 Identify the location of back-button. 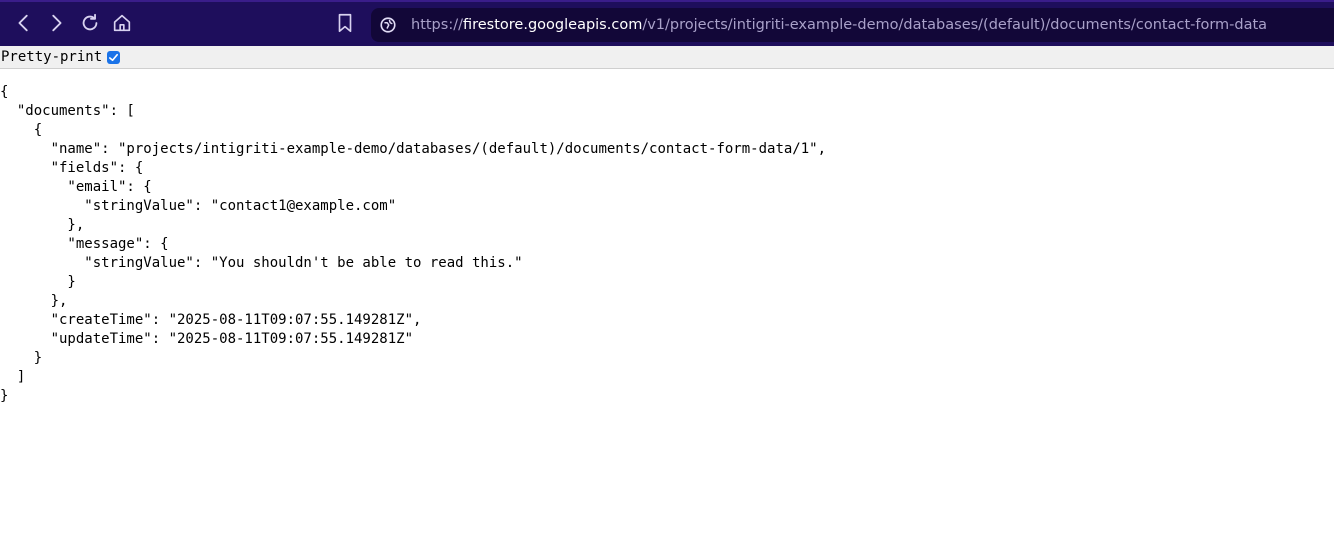
(24, 23).